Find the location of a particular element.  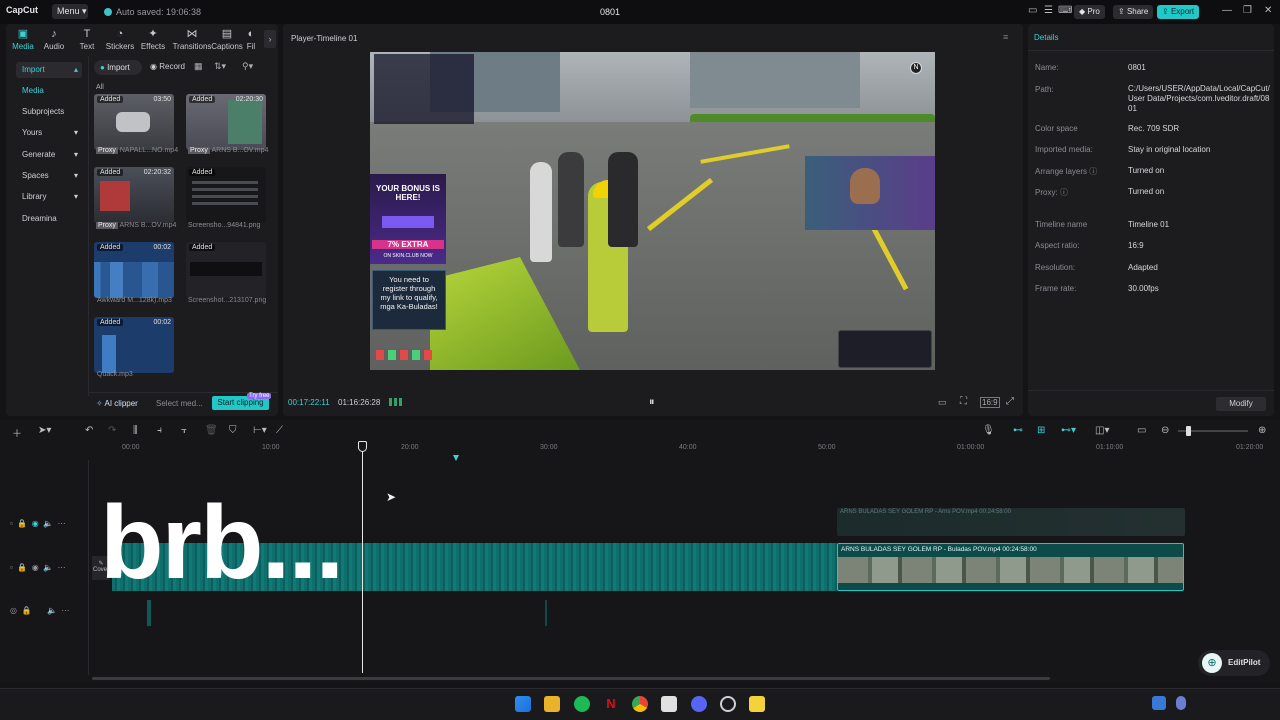

settings-icon: ☰ is located at coordinates (1048, 10).